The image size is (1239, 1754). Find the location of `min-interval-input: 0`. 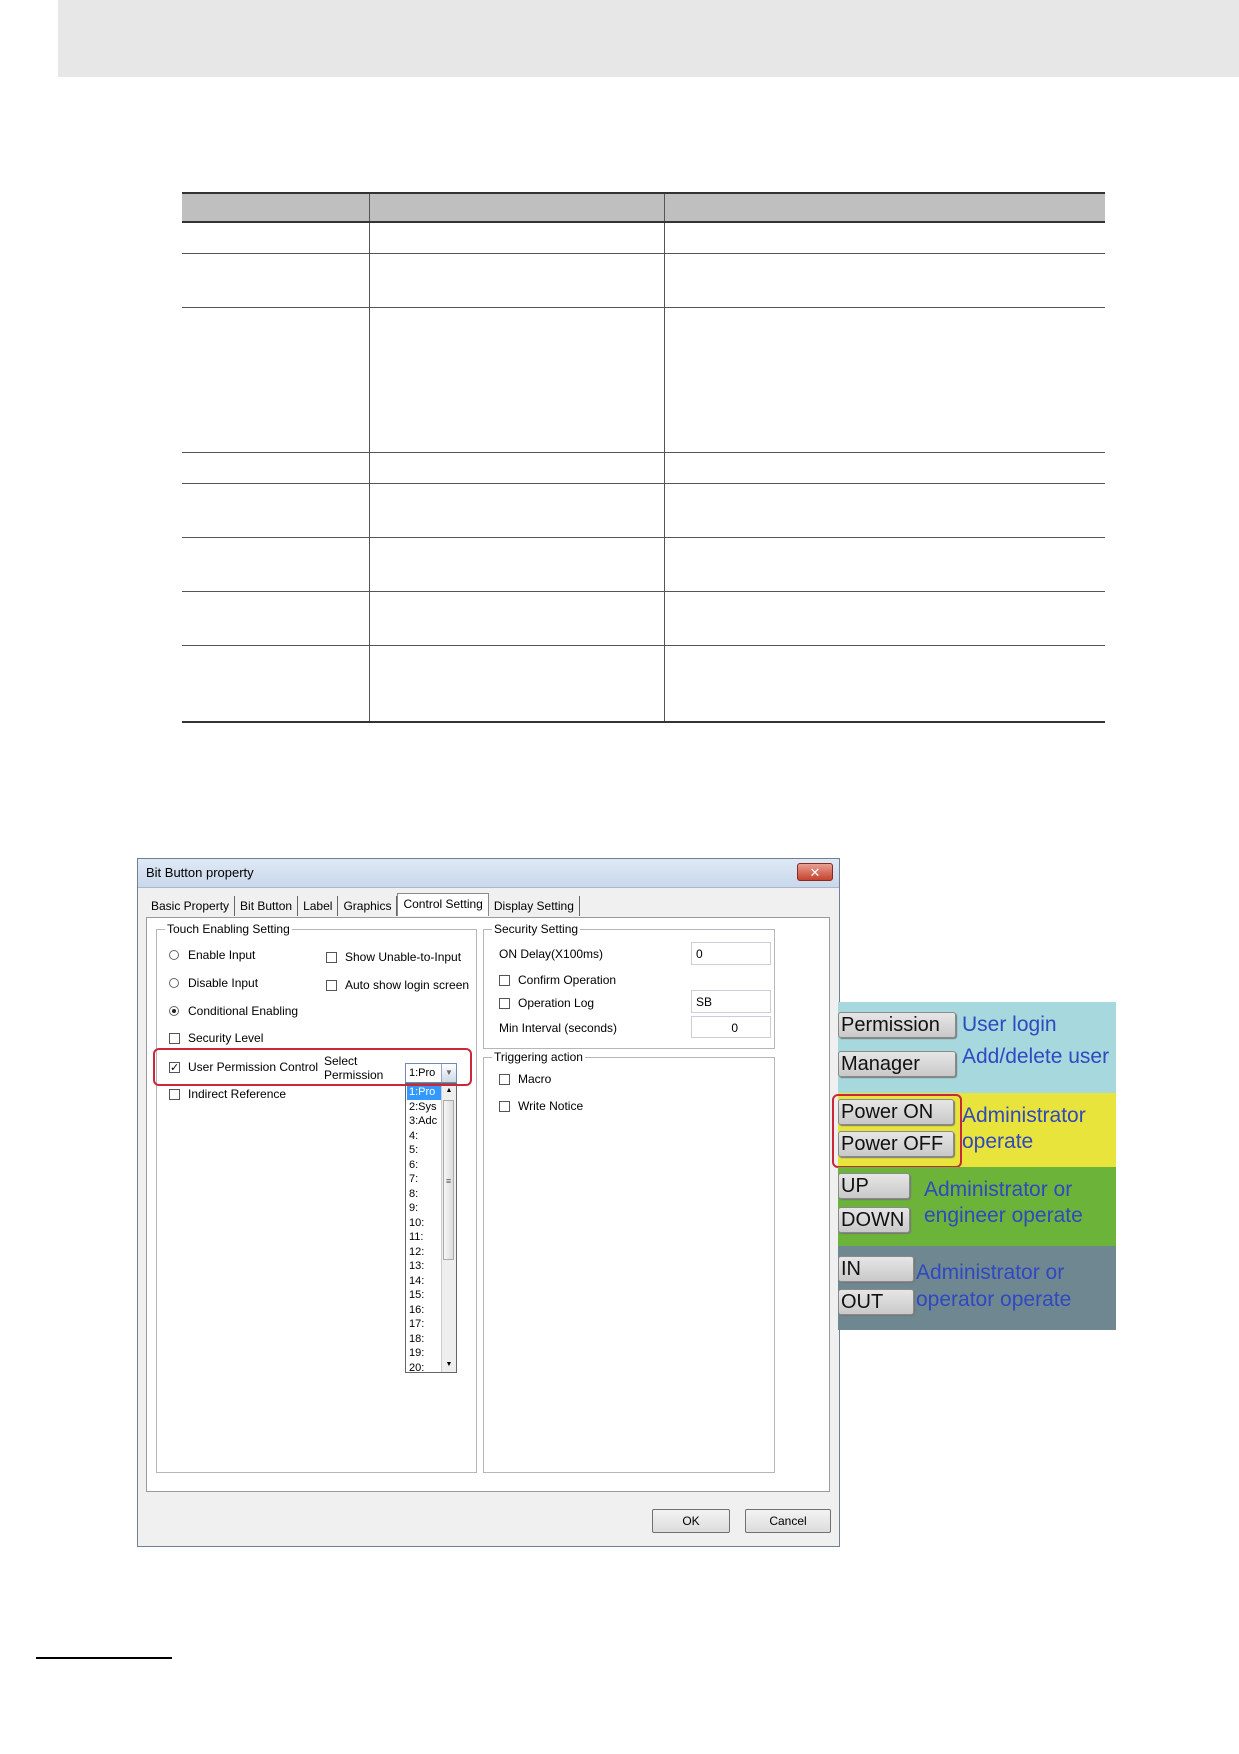

min-interval-input: 0 is located at coordinates (731, 1027).